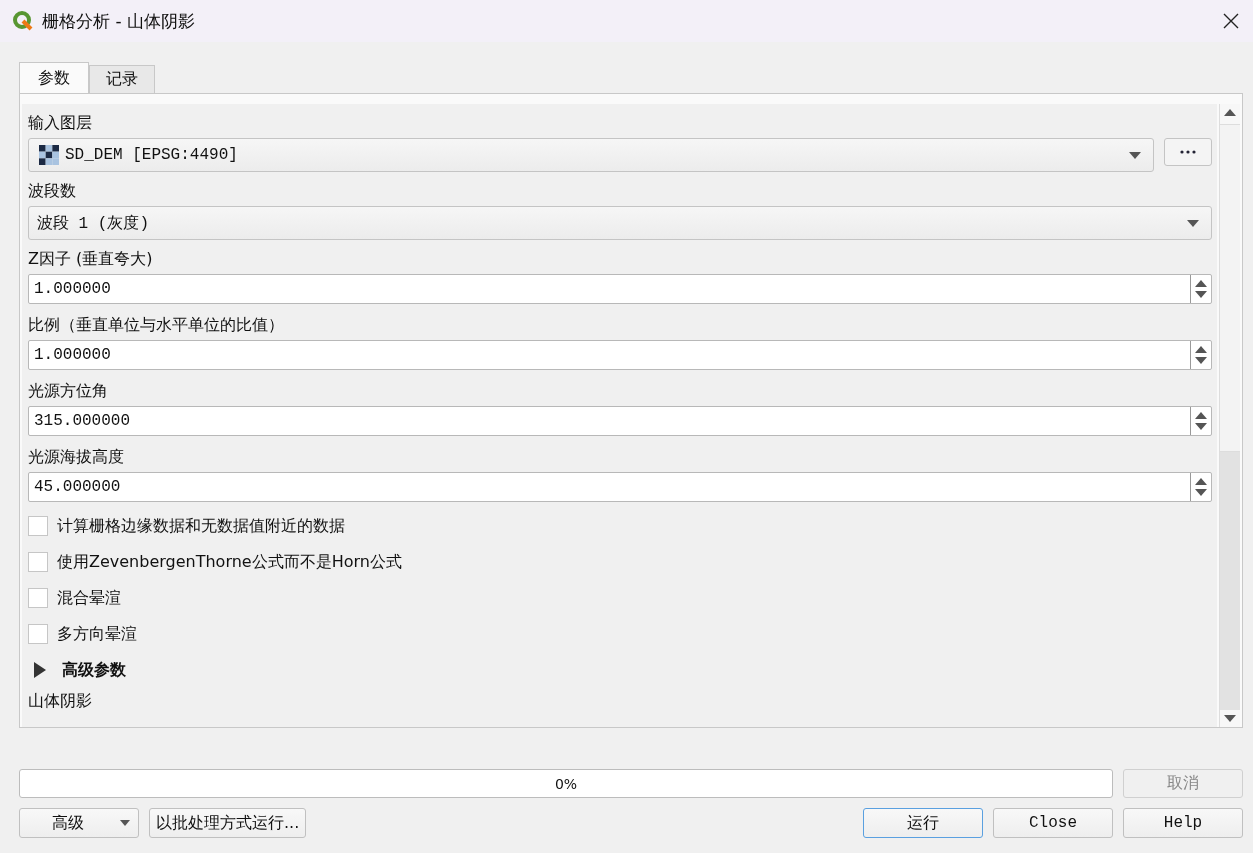 This screenshot has height=853, width=1253. What do you see at coordinates (620, 487) in the screenshot?
I see `number-spinbox: 45.000000` at bounding box center [620, 487].